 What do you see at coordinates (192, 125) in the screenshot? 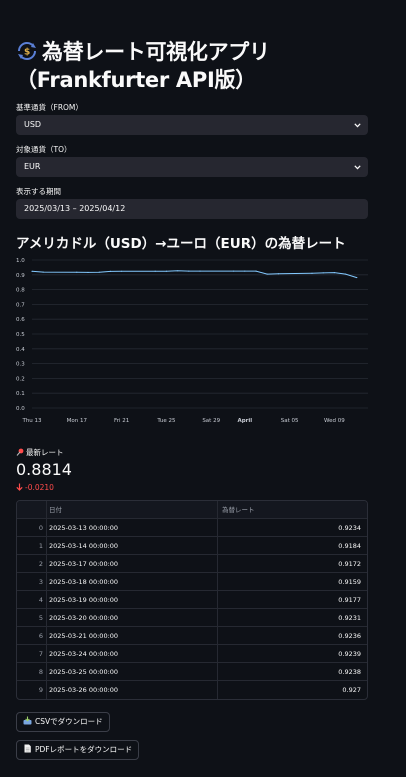
I see `from-currency-select: USD` at bounding box center [192, 125].